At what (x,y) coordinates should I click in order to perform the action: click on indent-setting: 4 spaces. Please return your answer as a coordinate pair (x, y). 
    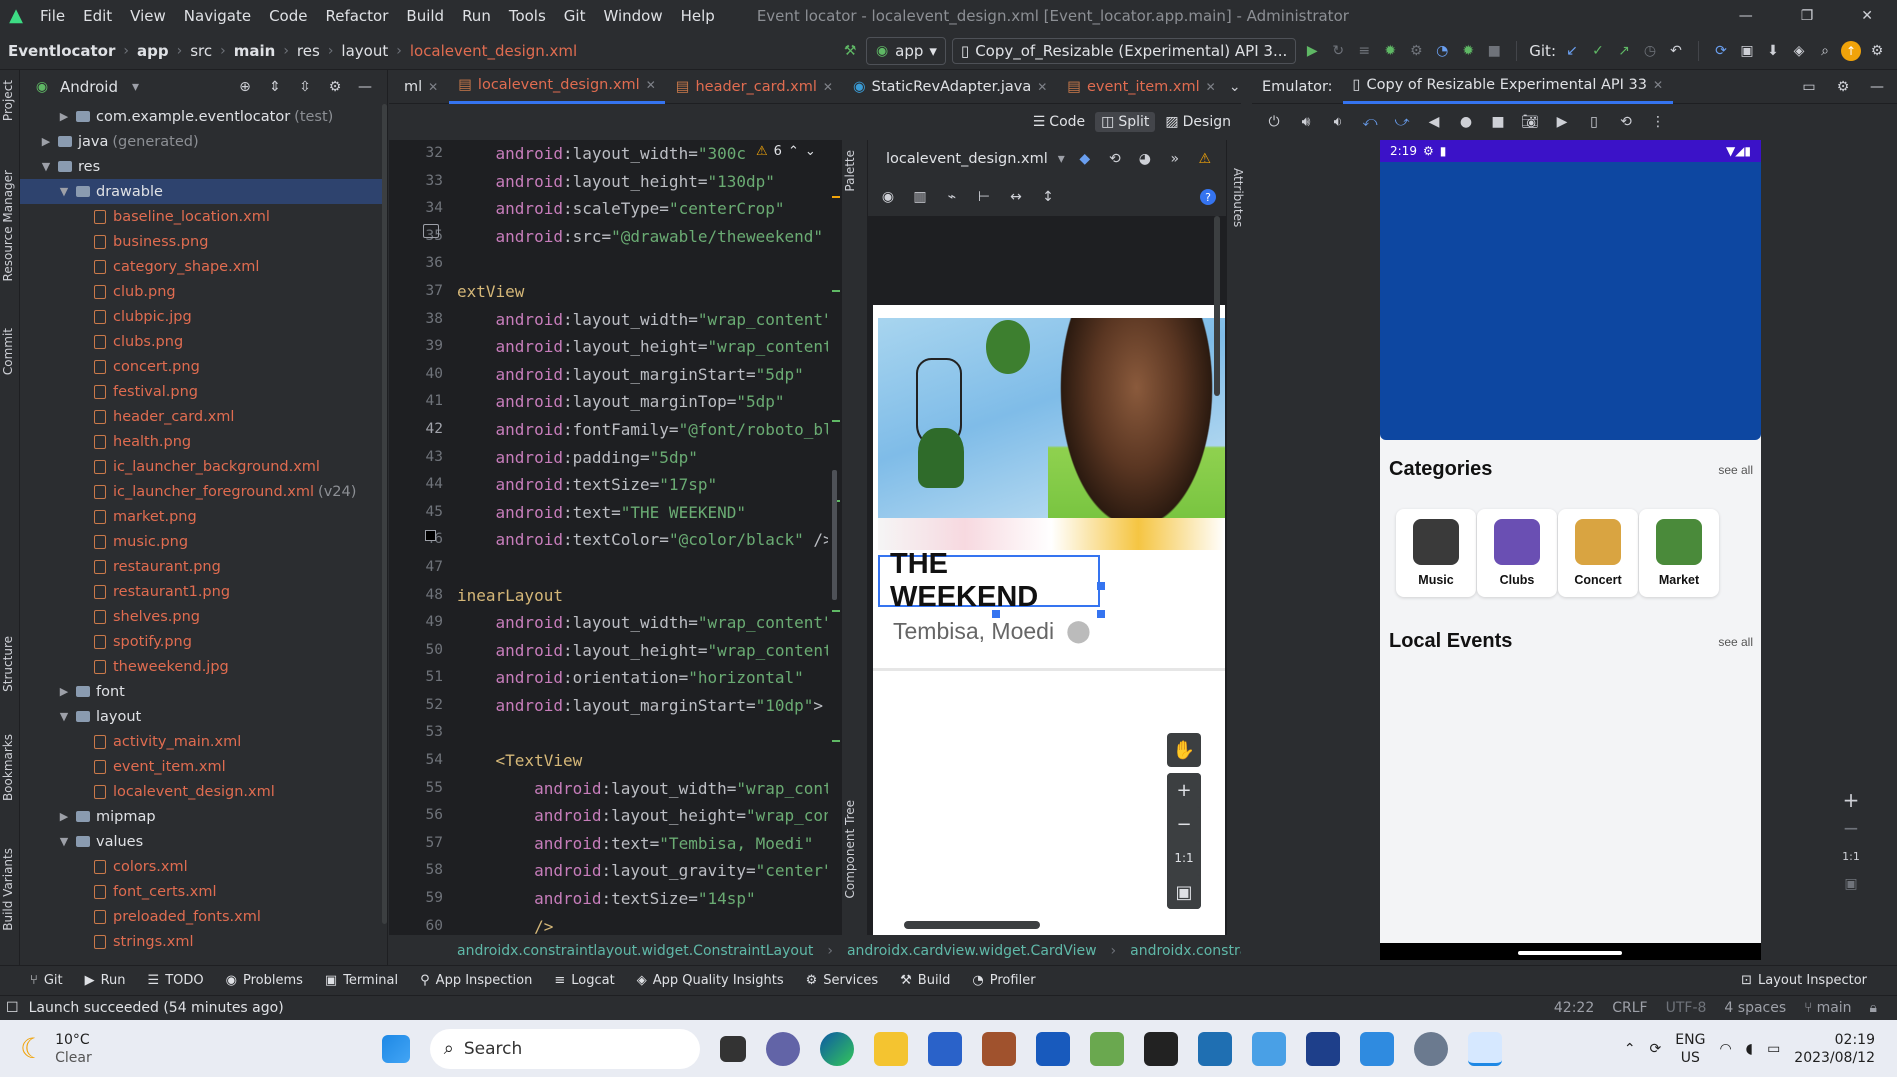
    Looking at the image, I should click on (1755, 1008).